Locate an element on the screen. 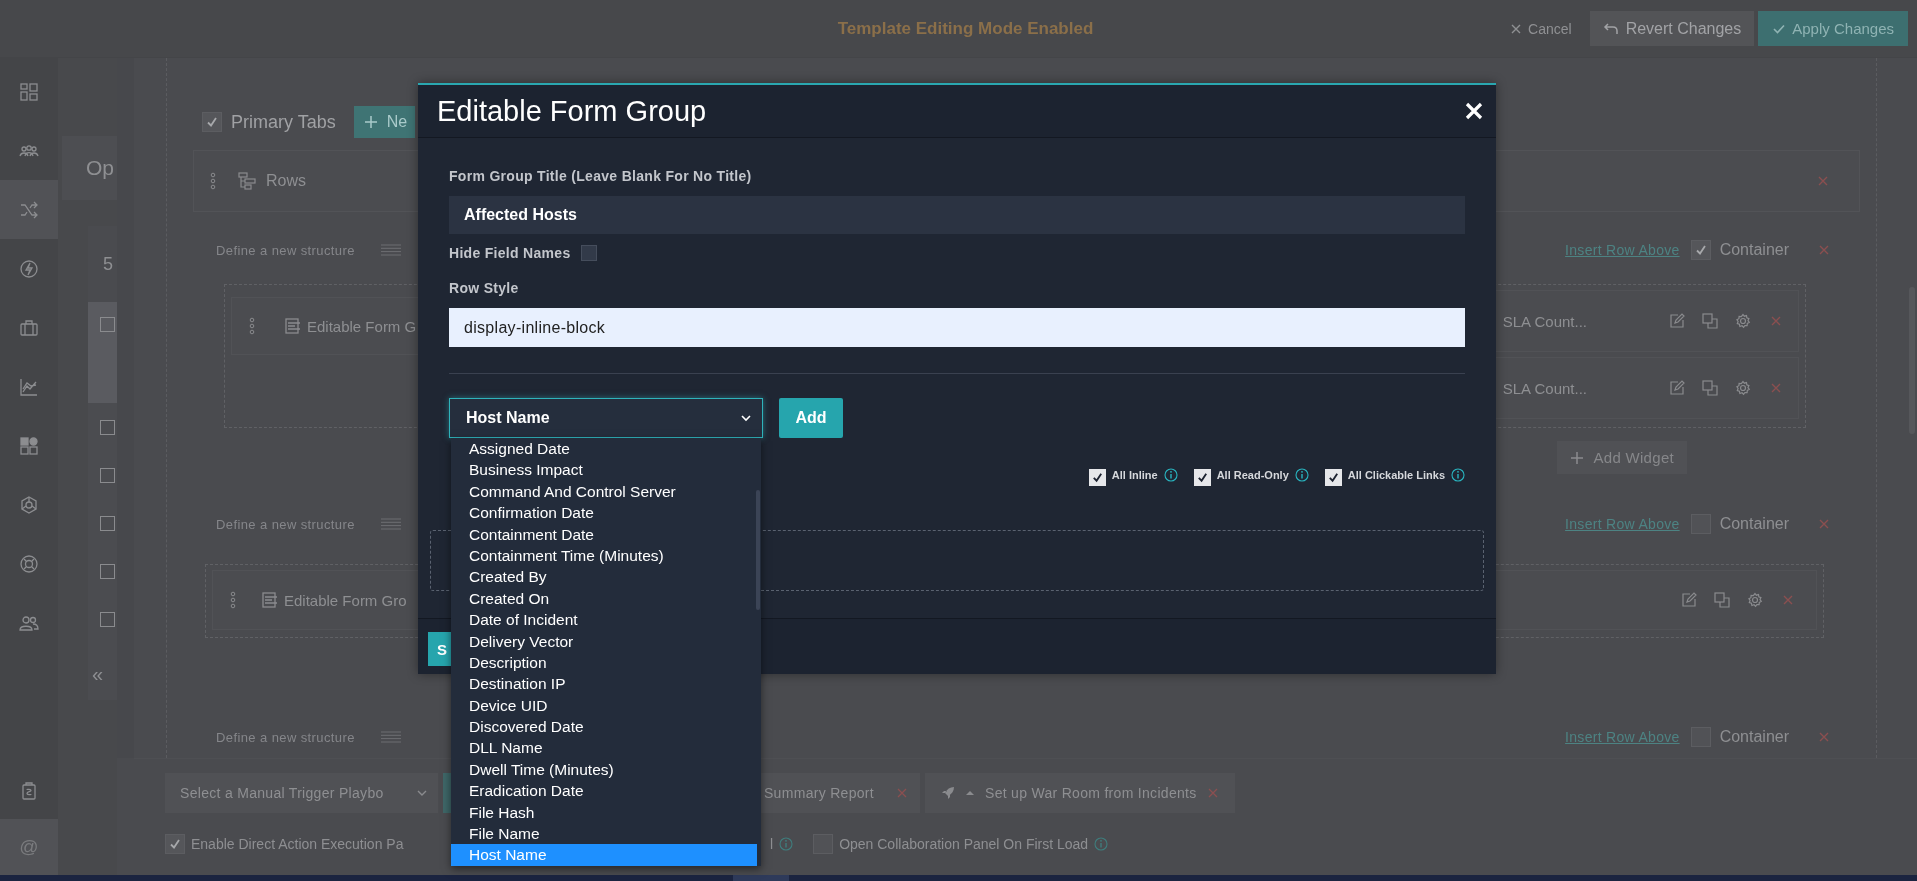 Image resolution: width=1917 pixels, height=881 pixels. dropdown-option: Date of Incident is located at coordinates (604, 620).